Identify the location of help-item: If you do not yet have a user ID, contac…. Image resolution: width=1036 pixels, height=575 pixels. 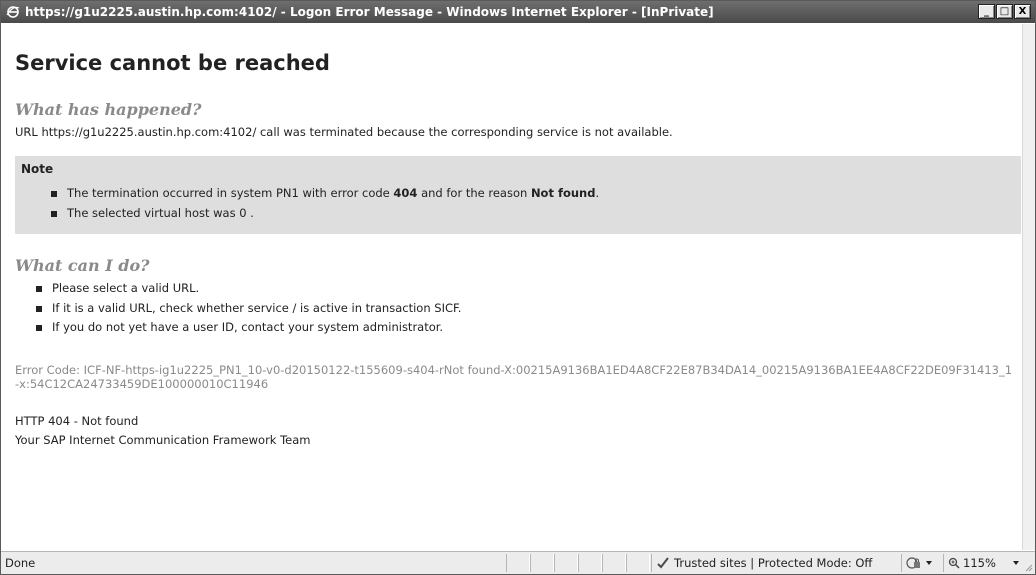
(248, 328).